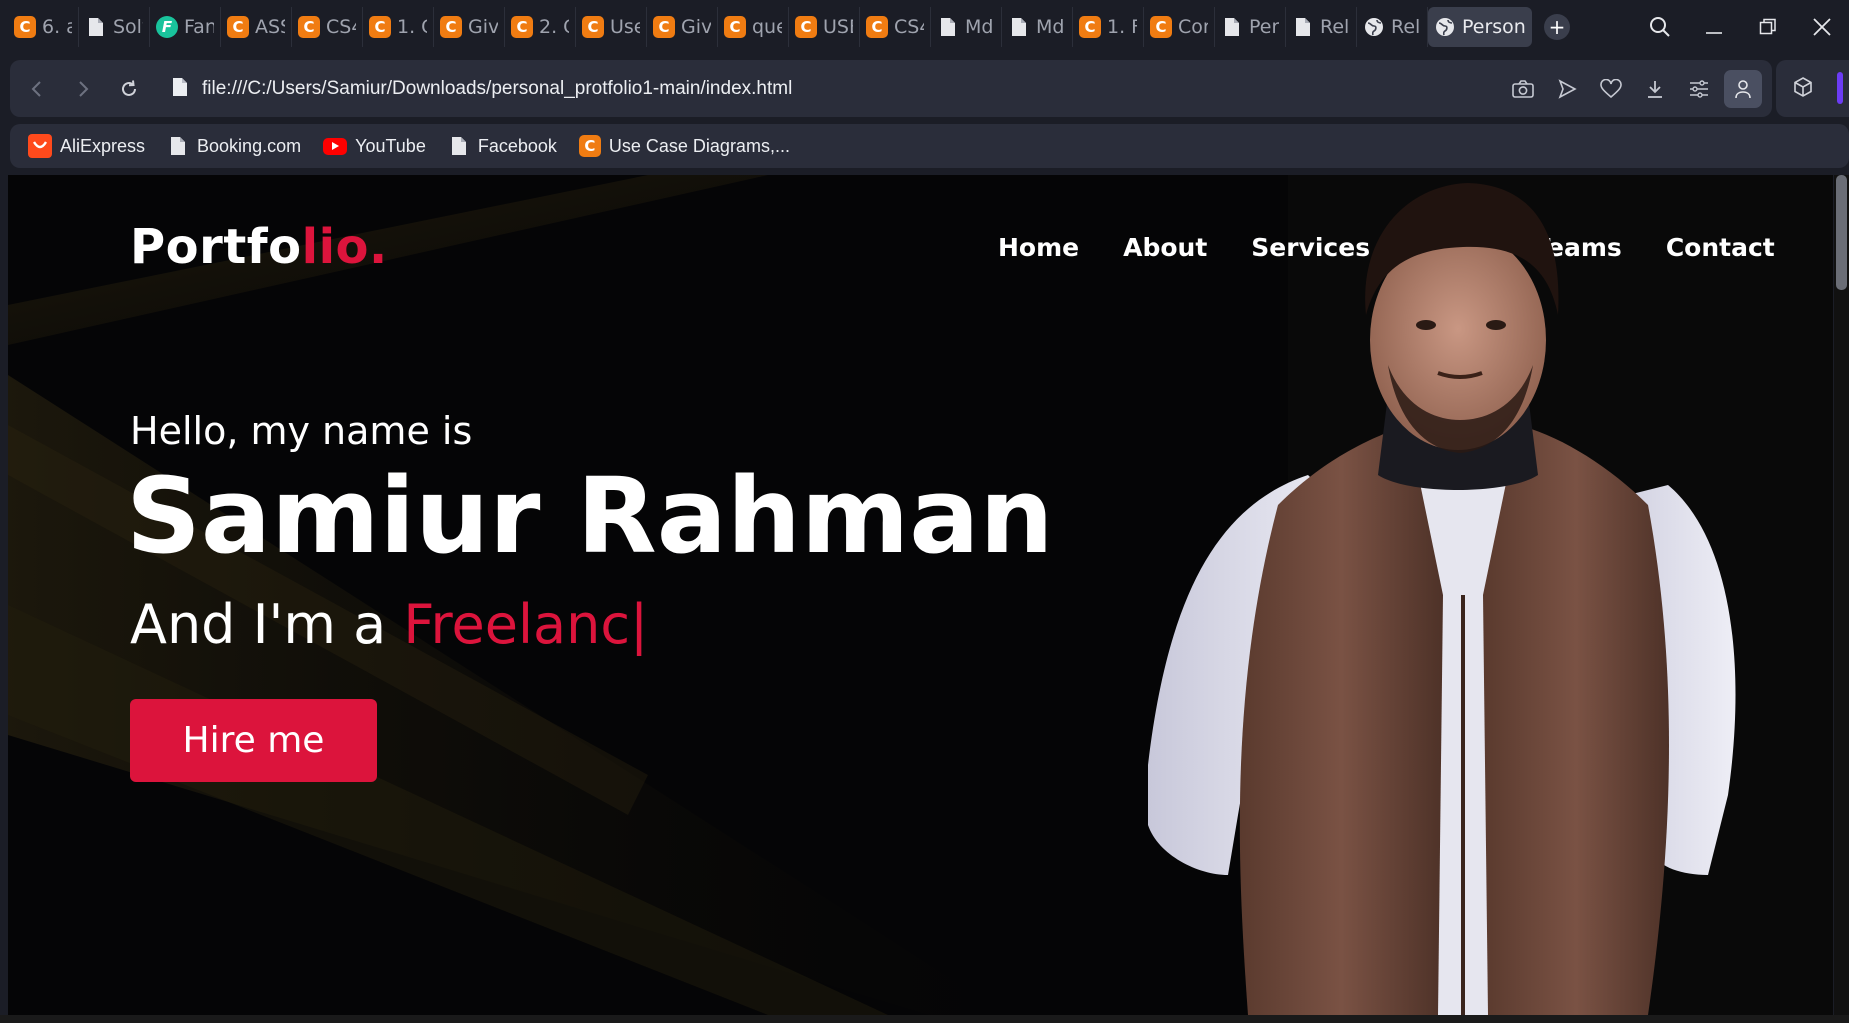 The width and height of the screenshot is (1849, 1023). Describe the element at coordinates (924, 1019) in the screenshot. I see `status-strip` at that location.